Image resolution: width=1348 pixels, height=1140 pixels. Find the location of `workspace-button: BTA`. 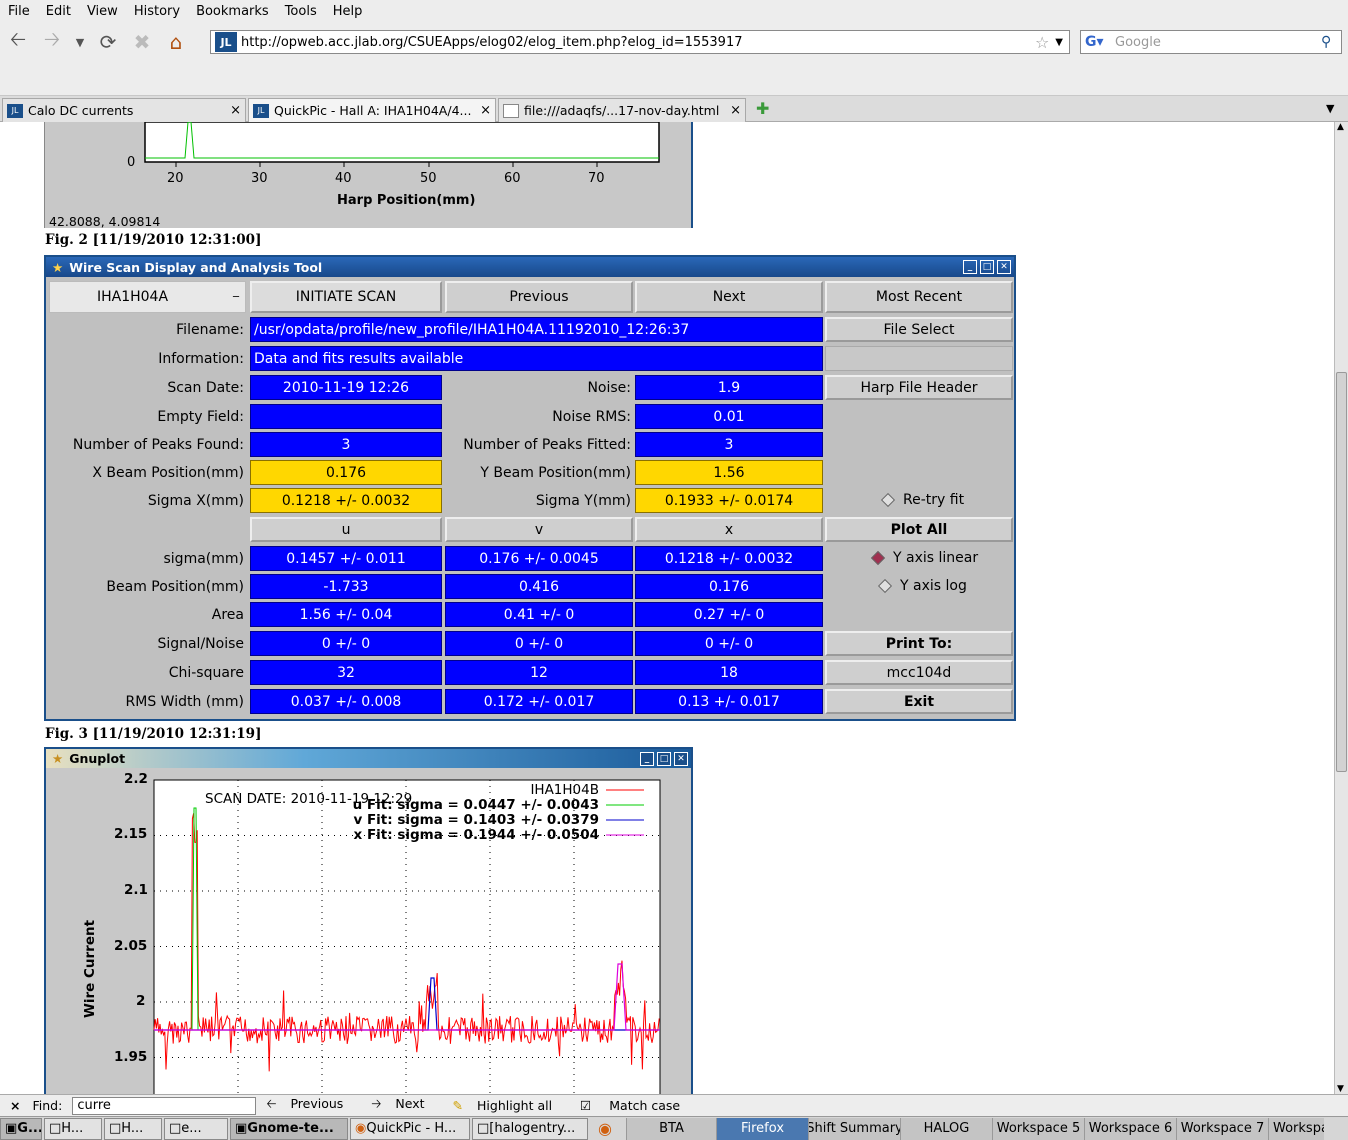

workspace-button: BTA is located at coordinates (671, 1128).